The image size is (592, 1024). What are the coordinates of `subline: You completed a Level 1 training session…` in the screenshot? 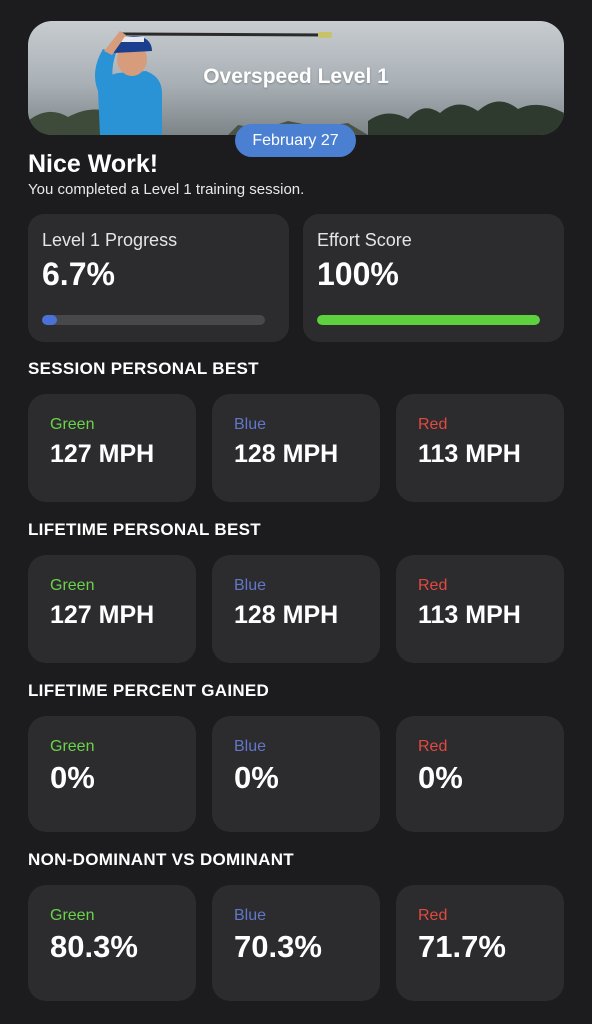 It's located at (166, 189).